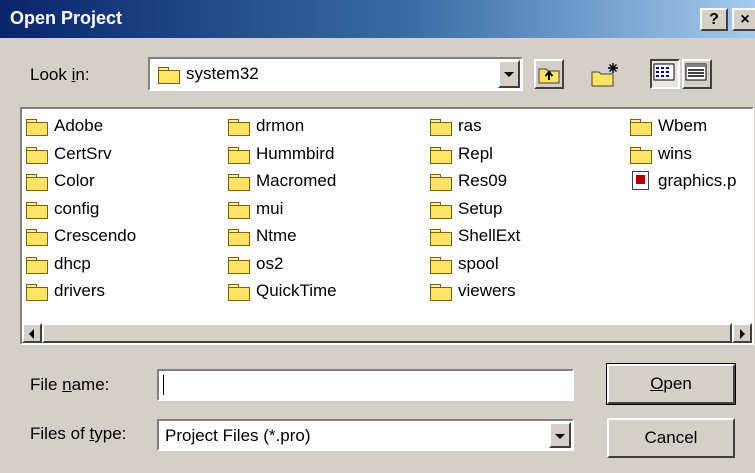 The width and height of the screenshot is (755, 473). Describe the element at coordinates (365, 435) in the screenshot. I see `files-of-type-dropdown: Project Files (*.pro)` at that location.